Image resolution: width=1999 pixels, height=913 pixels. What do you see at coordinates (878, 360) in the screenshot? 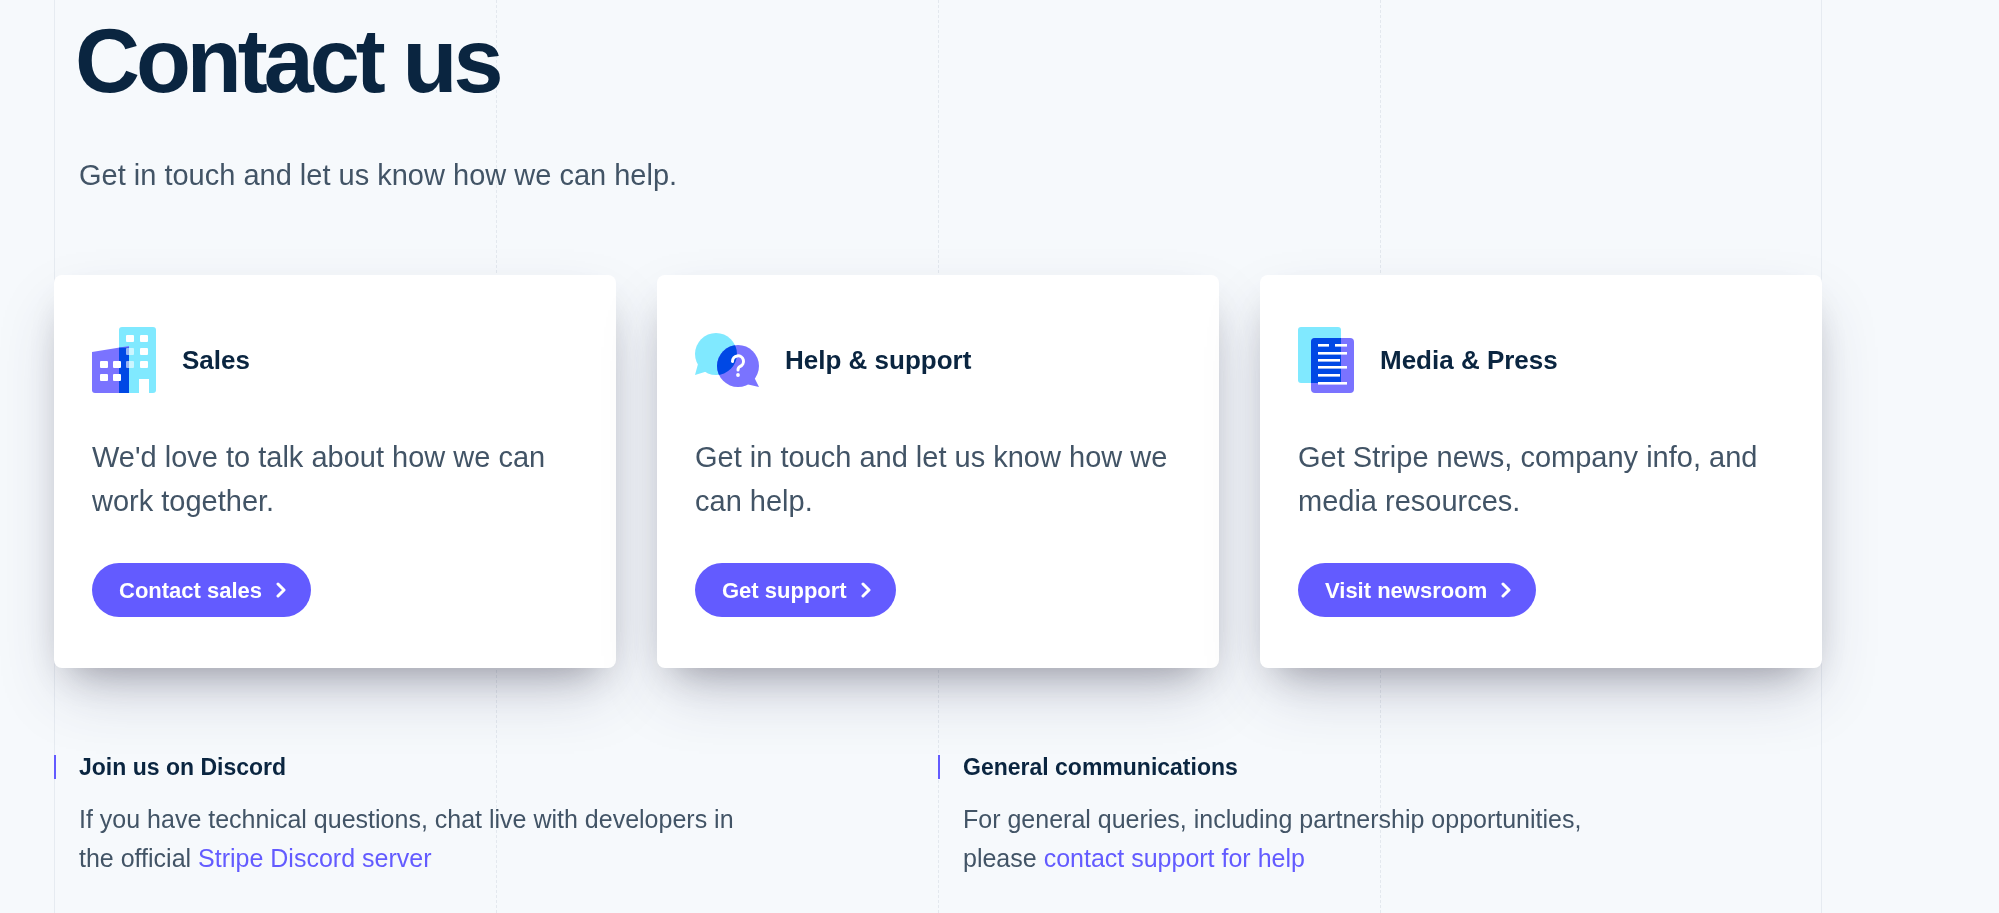
I see `card-title: Help & support` at bounding box center [878, 360].